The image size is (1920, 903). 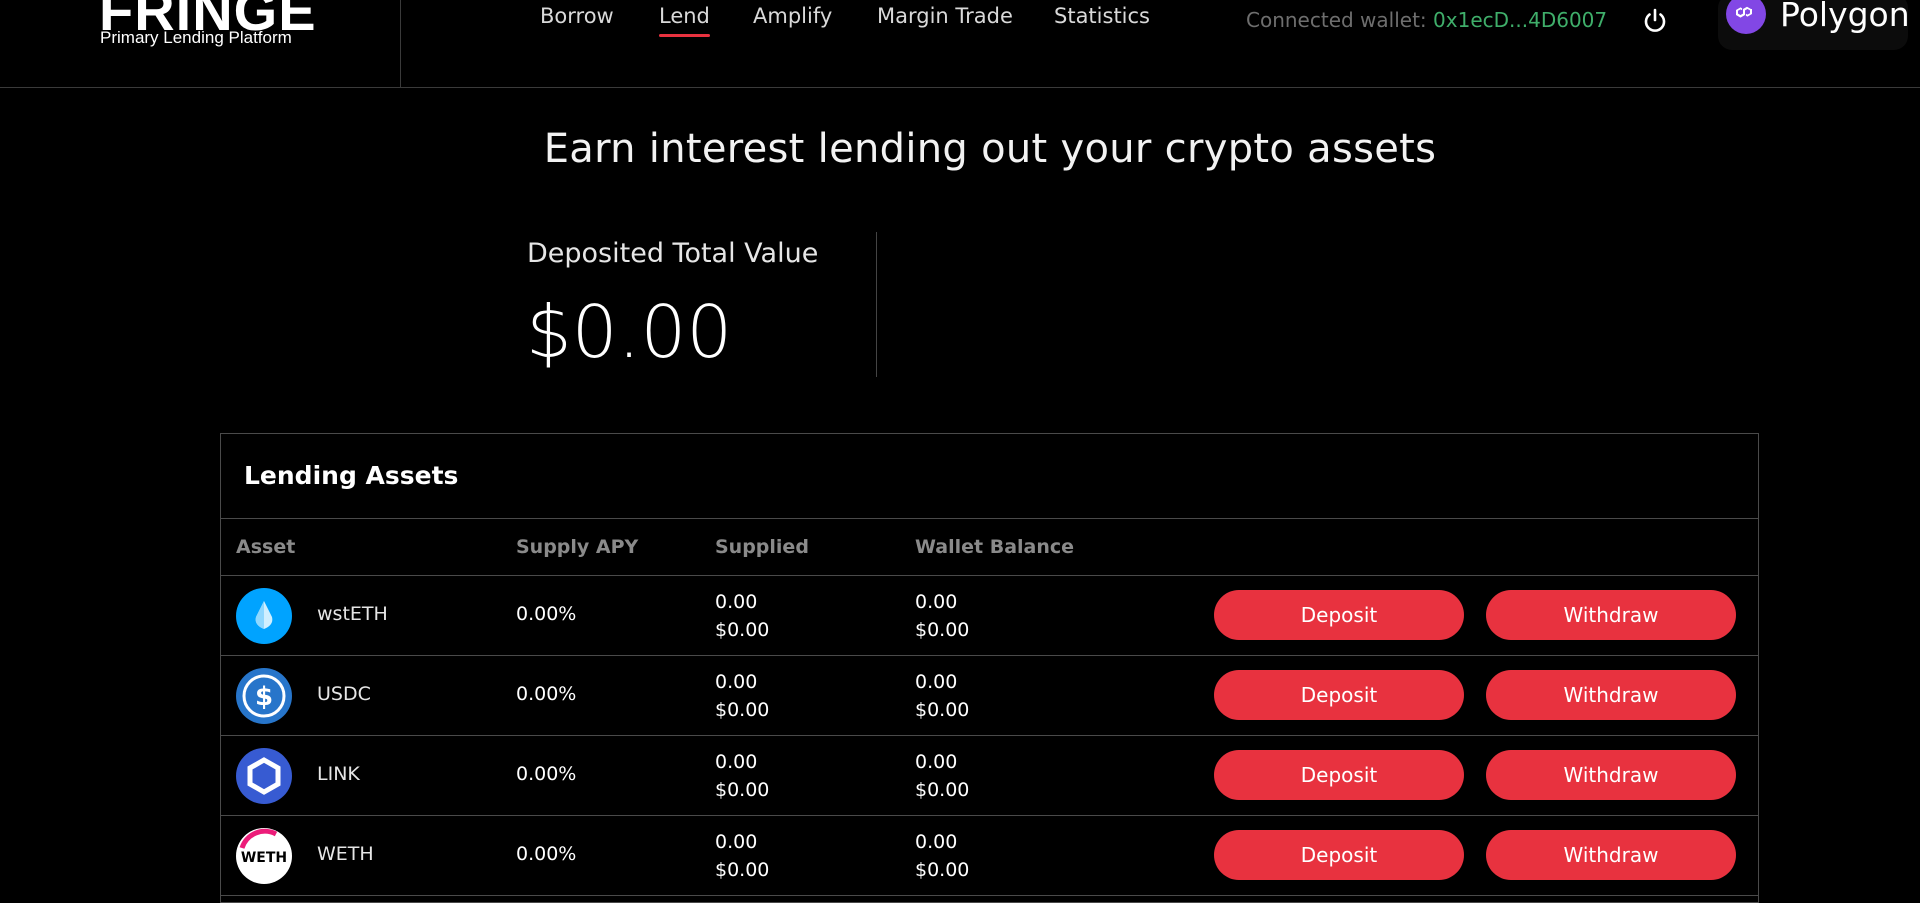 I want to click on nav-margin-trade: Margin Trade, so click(x=945, y=16).